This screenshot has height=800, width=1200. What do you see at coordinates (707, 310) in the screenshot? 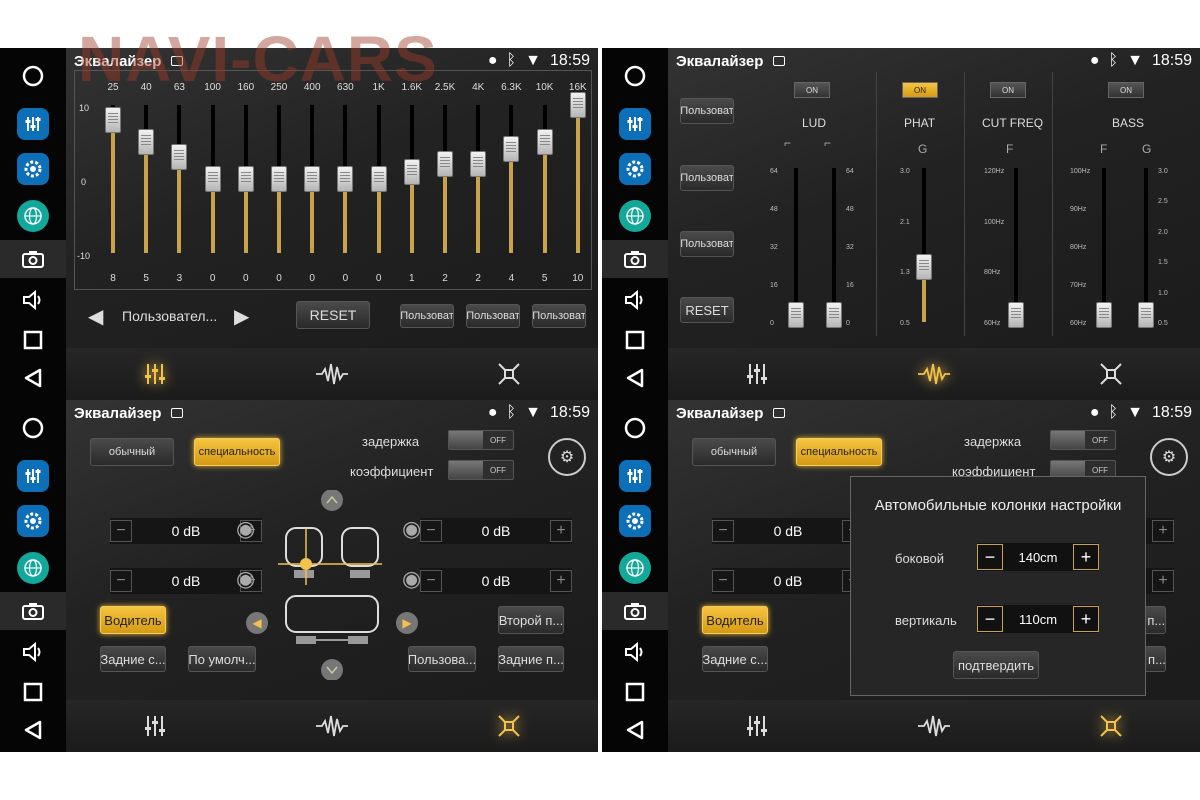
I see `reset-button: RESET` at bounding box center [707, 310].